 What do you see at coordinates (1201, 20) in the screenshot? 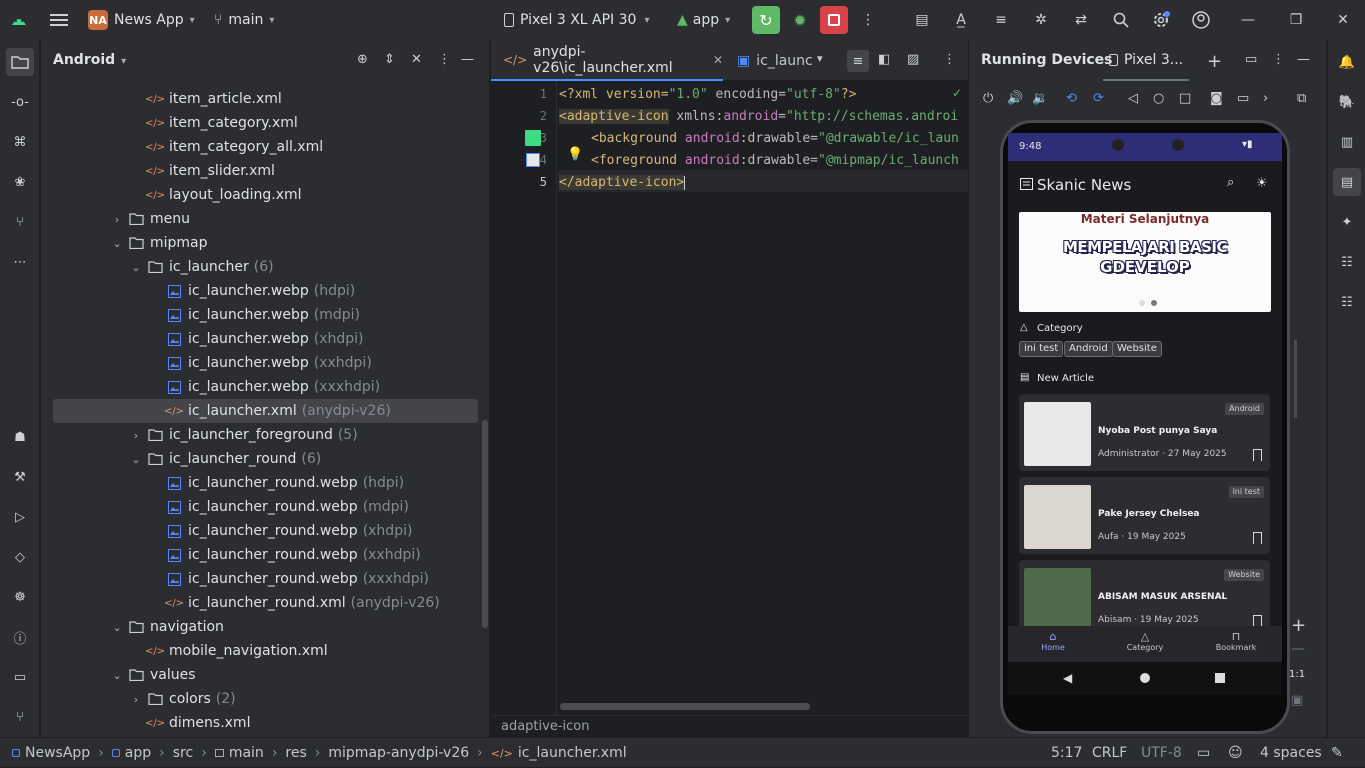
I see `account-icon` at bounding box center [1201, 20].